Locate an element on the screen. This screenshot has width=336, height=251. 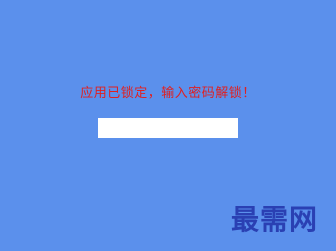
site-watermark: 最需网 is located at coordinates (274, 219).